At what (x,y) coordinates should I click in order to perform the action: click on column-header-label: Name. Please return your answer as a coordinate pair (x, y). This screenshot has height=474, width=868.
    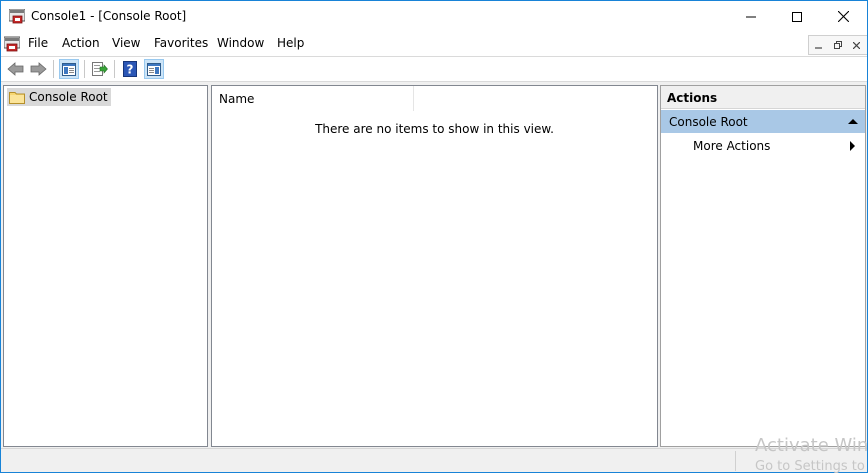
    Looking at the image, I should click on (237, 99).